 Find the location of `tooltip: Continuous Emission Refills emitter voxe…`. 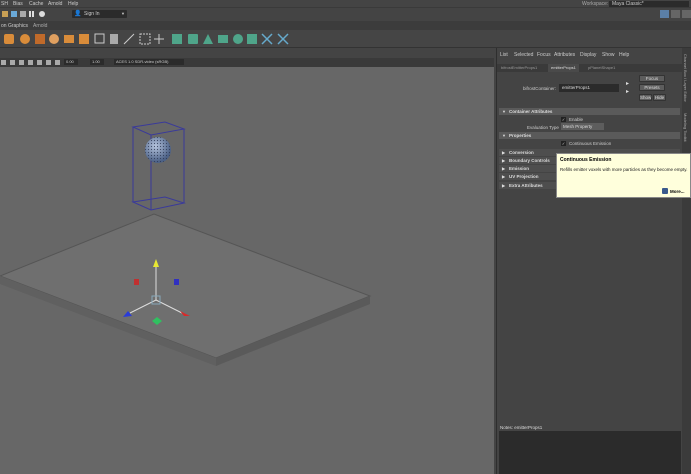

tooltip: Continuous Emission Refills emitter voxe… is located at coordinates (623, 175).